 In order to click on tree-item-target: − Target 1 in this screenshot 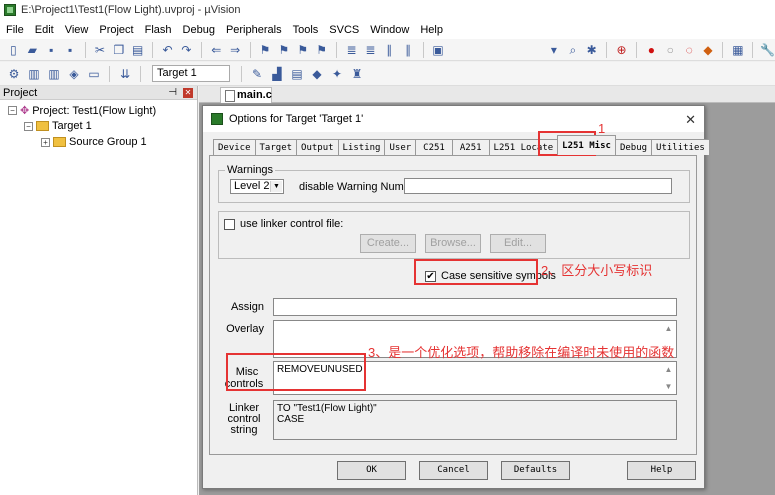, I will do `click(58, 126)`.